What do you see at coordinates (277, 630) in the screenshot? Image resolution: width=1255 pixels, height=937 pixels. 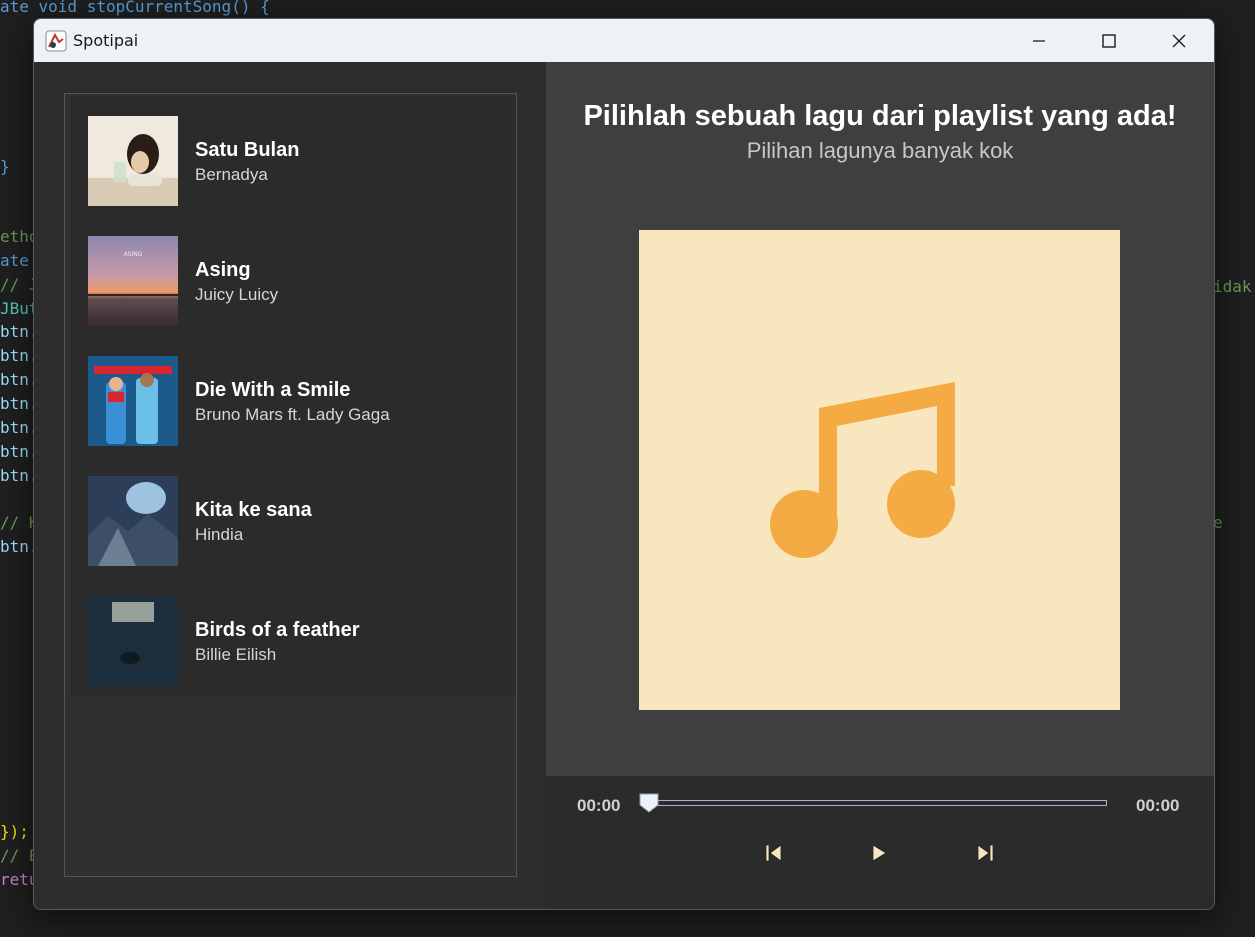 I see `song-title: Birds of a feather` at bounding box center [277, 630].